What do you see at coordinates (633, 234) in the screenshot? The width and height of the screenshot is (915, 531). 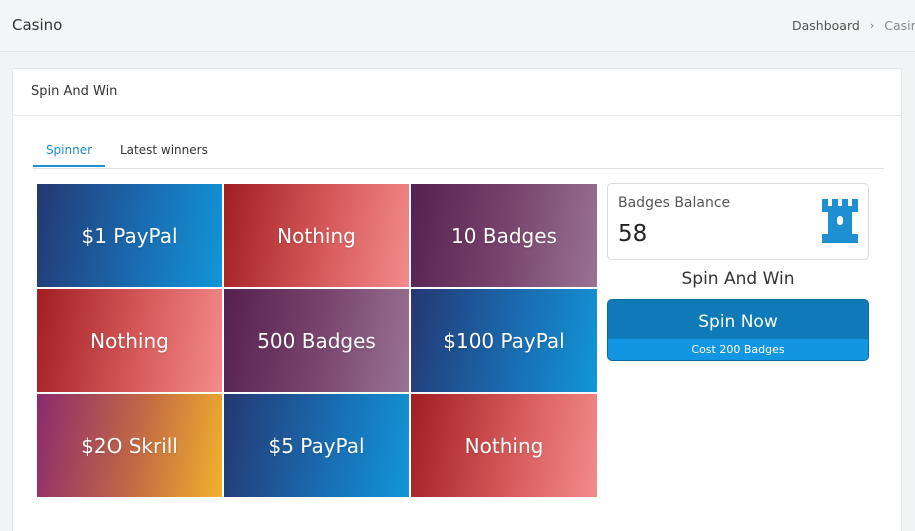 I see `balance-value: 58` at bounding box center [633, 234].